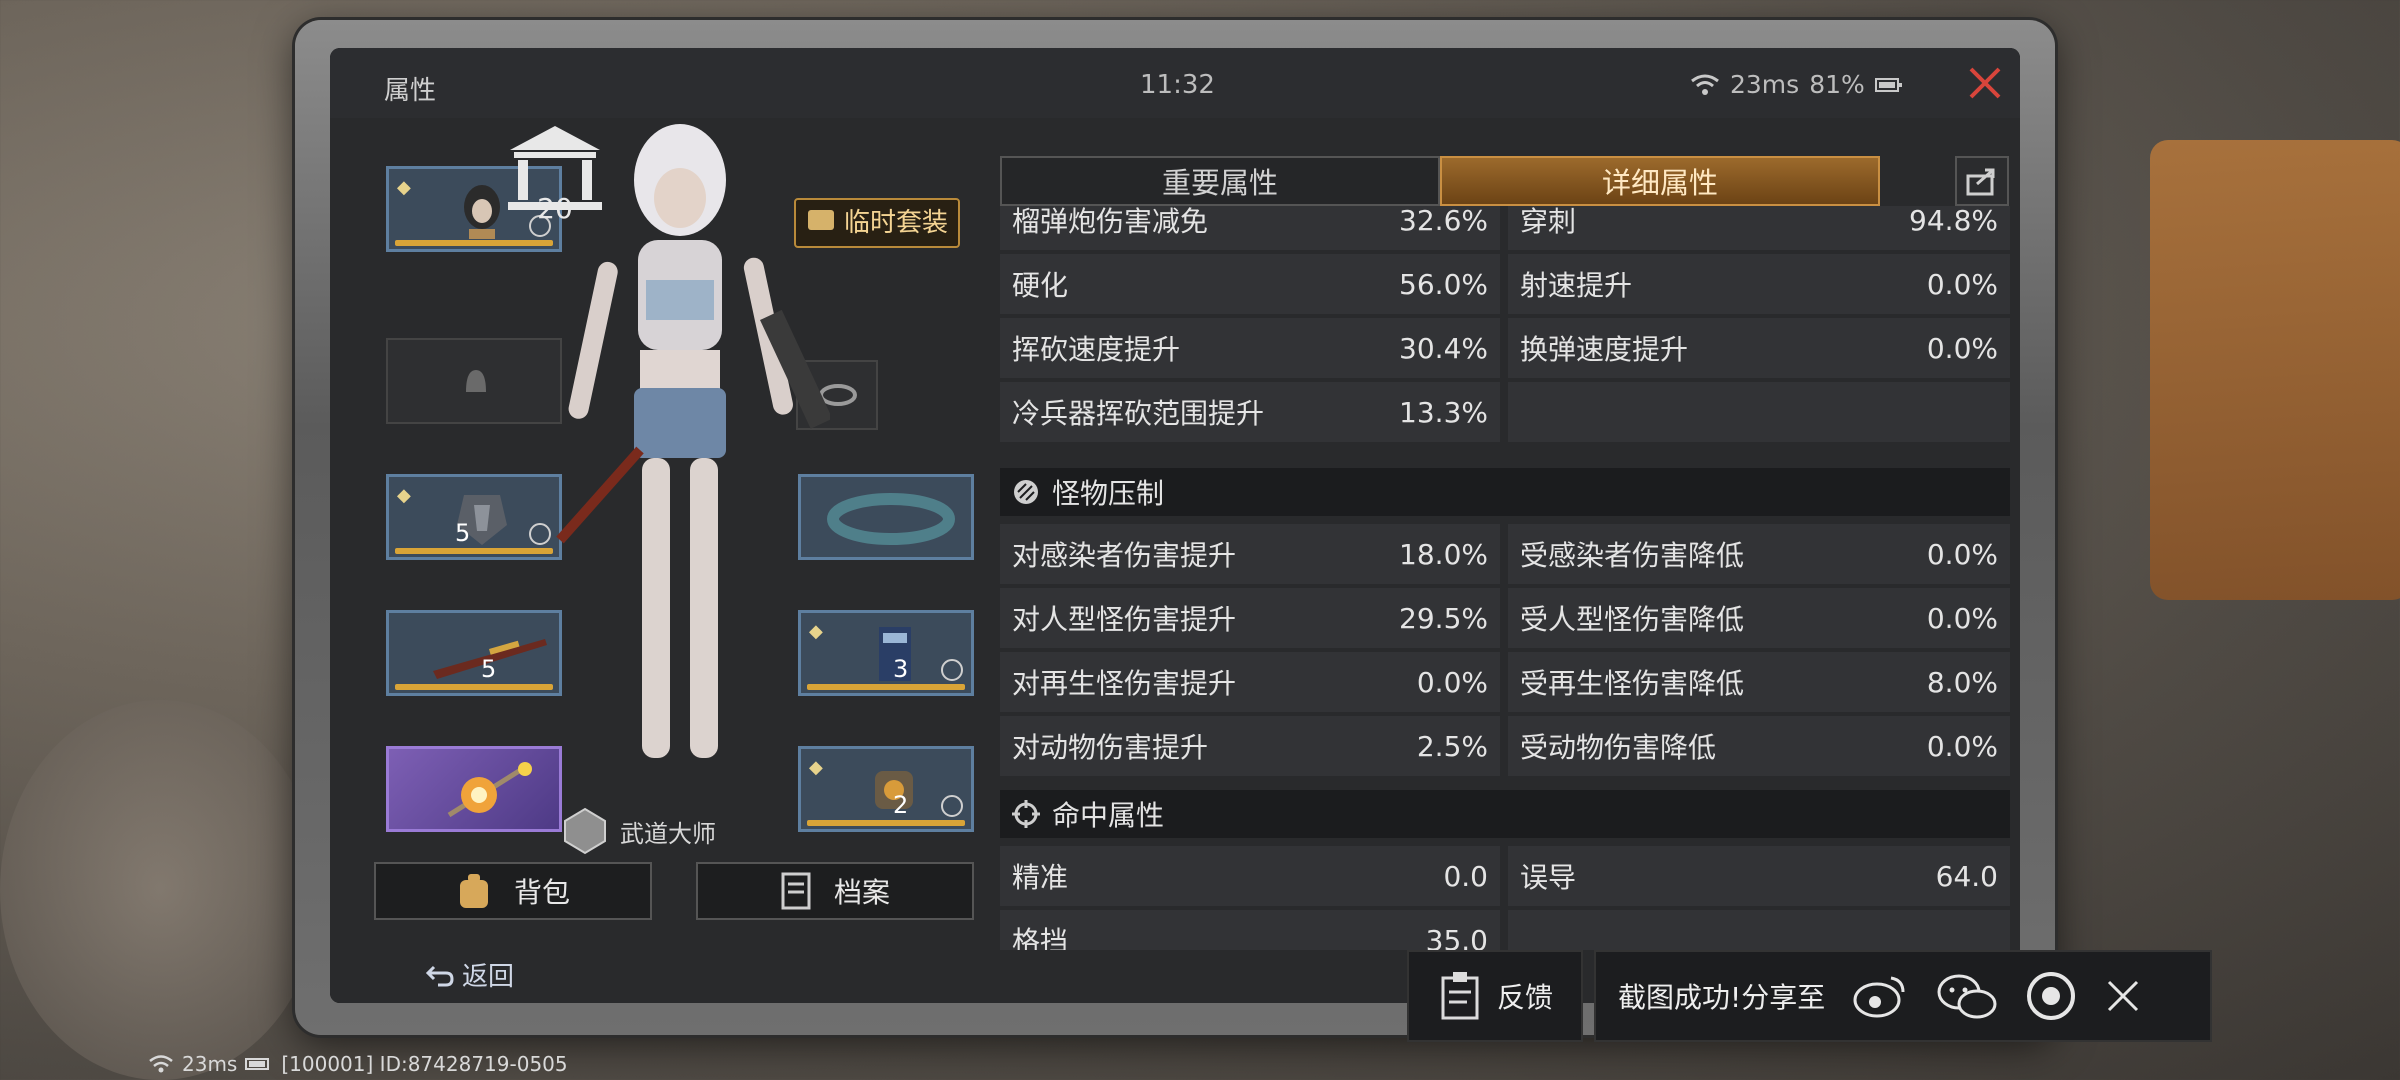 This screenshot has height=1080, width=2400. Describe the element at coordinates (1524, 997) in the screenshot. I see `feedback-label: 反馈` at that location.